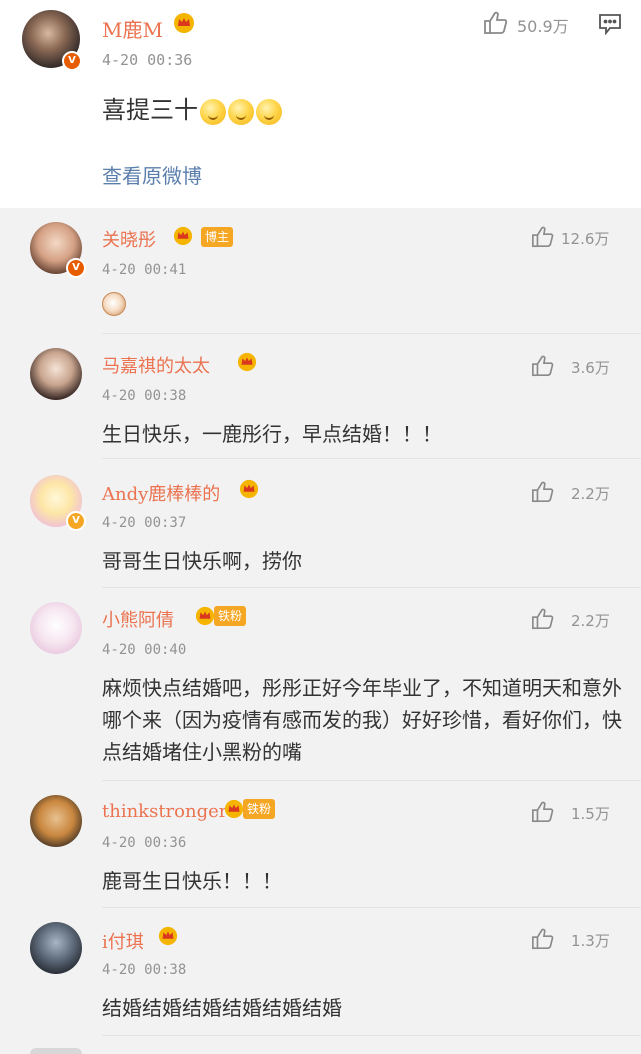 This screenshot has height=1054, width=641. I want to click on like-count: 50.9万, so click(543, 26).